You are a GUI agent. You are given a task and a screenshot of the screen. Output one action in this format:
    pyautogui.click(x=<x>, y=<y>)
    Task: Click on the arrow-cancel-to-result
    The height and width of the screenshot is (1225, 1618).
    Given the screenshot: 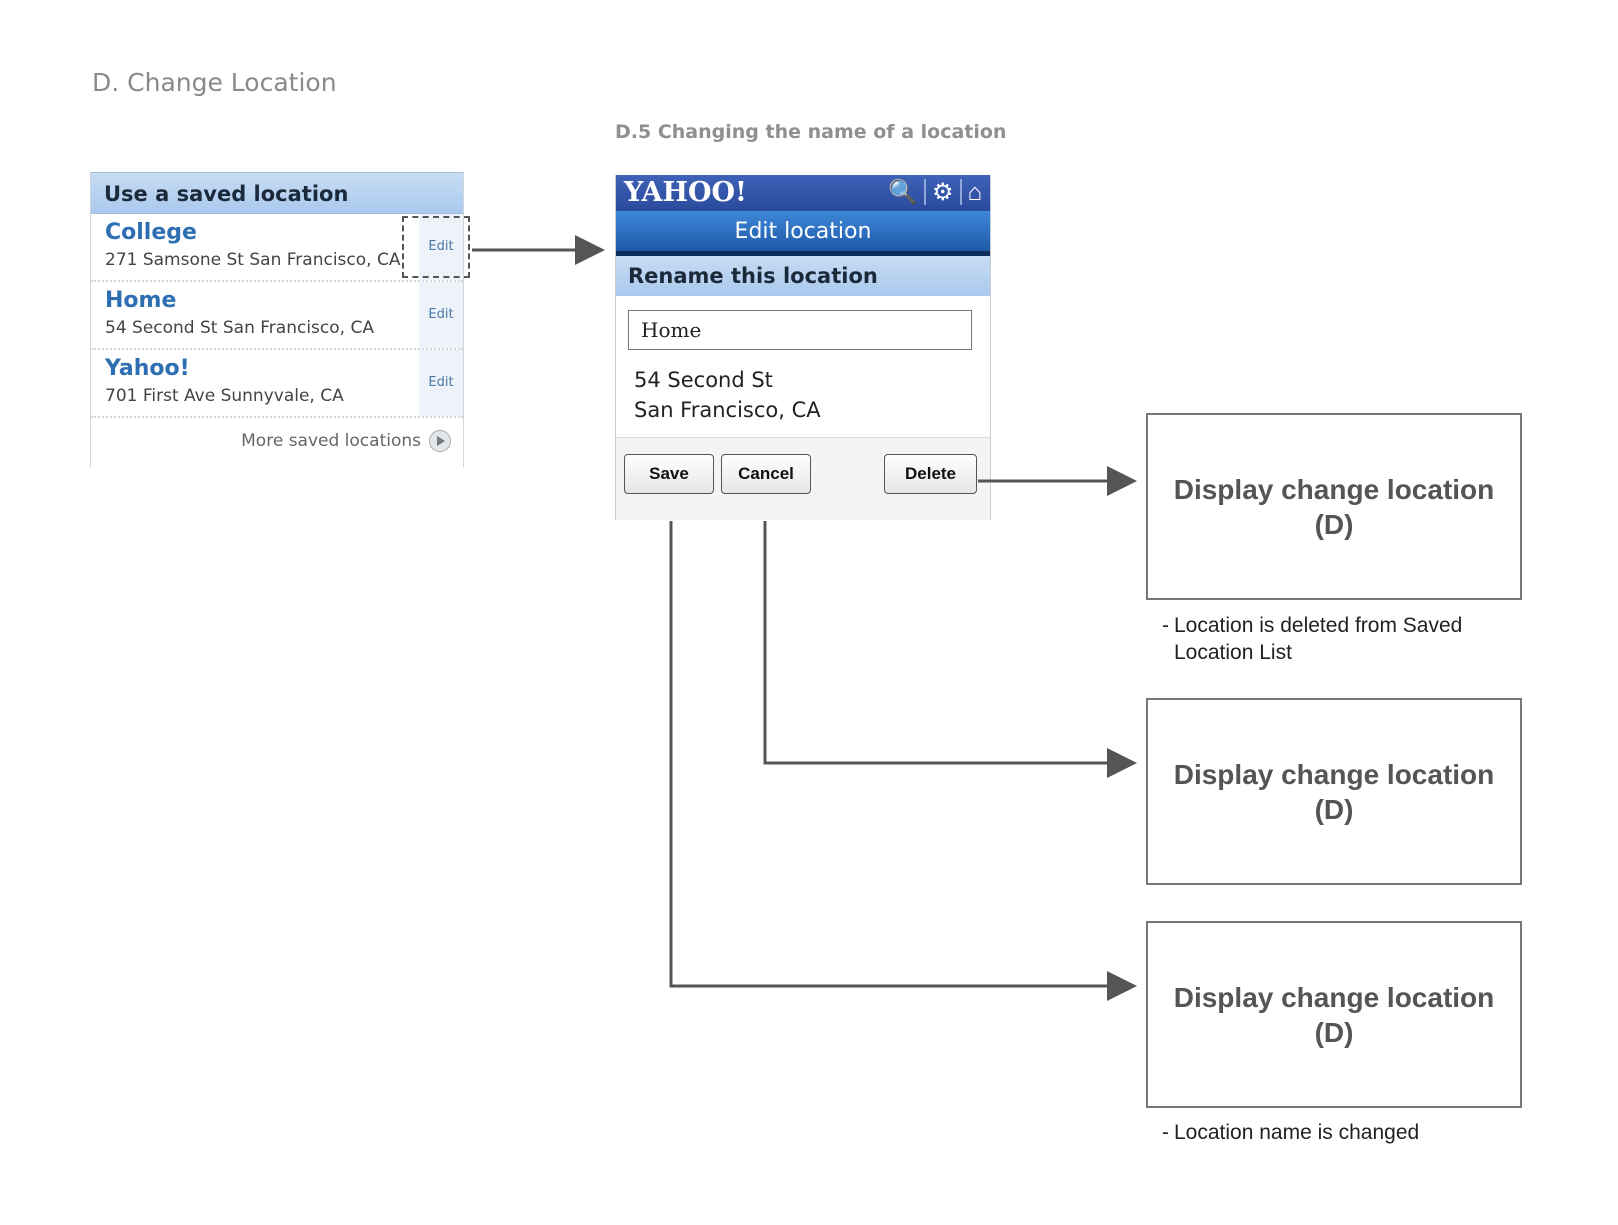 What is the action you would take?
    pyautogui.click(x=950, y=649)
    